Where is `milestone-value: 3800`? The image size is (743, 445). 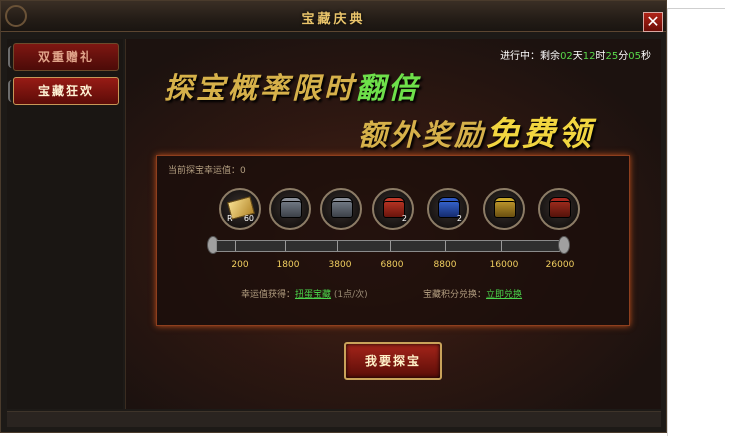
milestone-value: 3800 is located at coordinates (340, 265).